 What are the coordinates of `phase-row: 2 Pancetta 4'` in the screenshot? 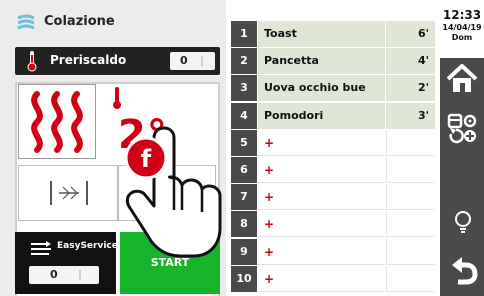 It's located at (333, 61).